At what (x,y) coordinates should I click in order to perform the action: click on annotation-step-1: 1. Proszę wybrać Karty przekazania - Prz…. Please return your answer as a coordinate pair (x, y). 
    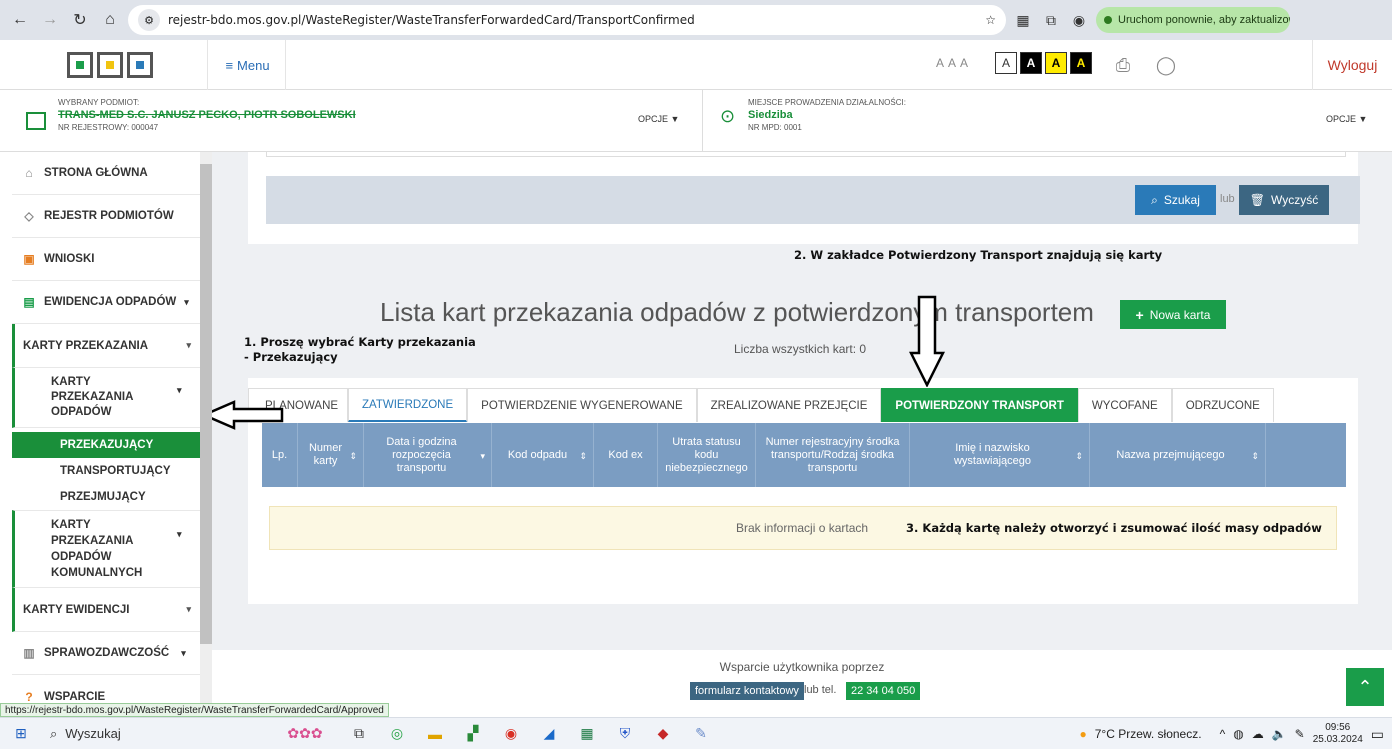
    Looking at the image, I should click on (360, 349).